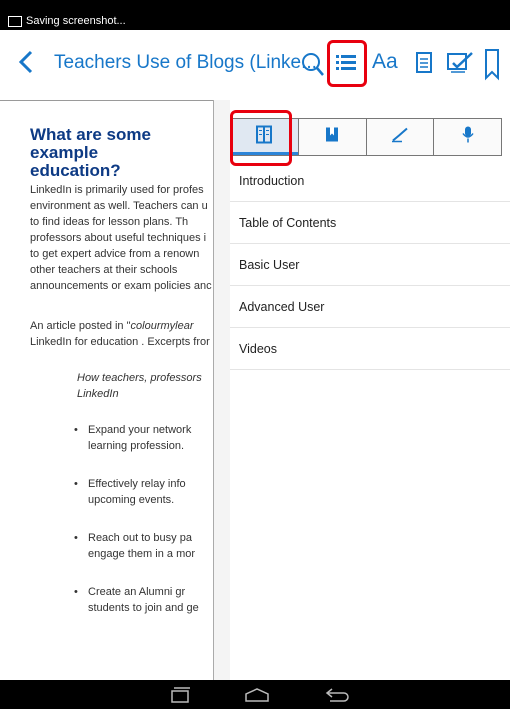  Describe the element at coordinates (98, 394) in the screenshot. I see `quote-line: LinkedIn` at that location.